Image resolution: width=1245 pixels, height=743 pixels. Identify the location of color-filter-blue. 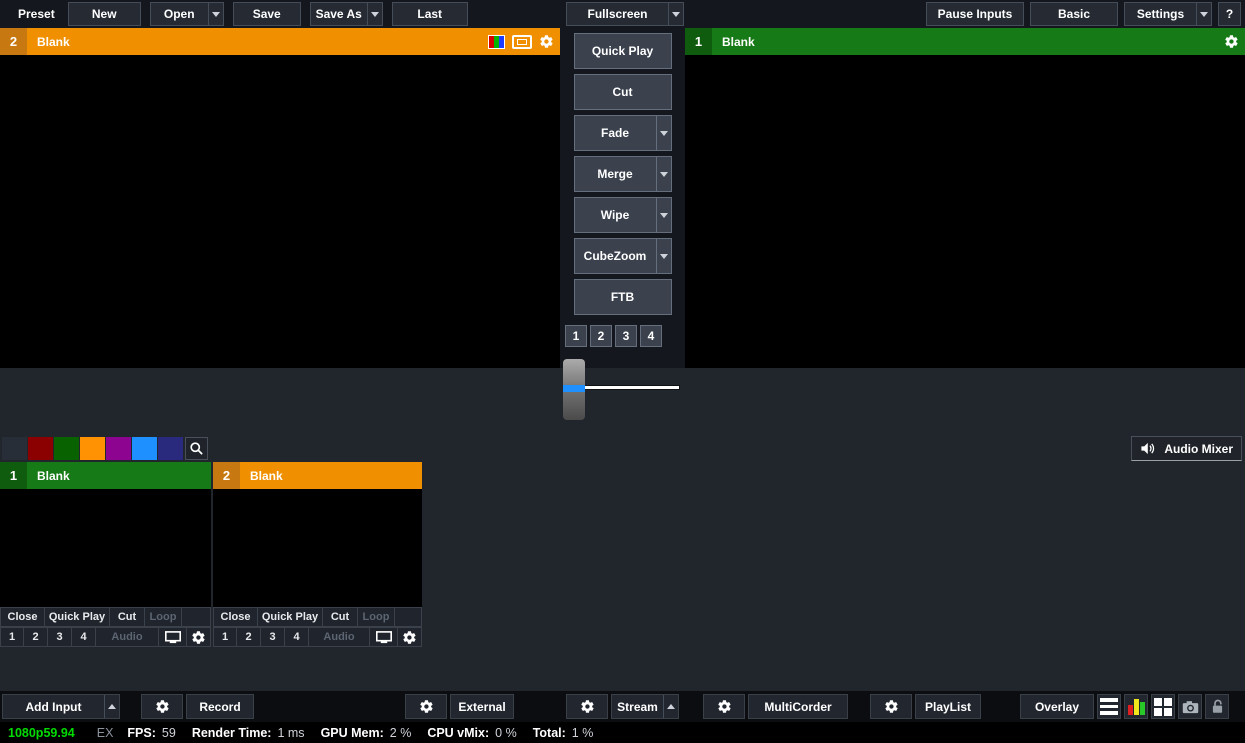
(144, 448).